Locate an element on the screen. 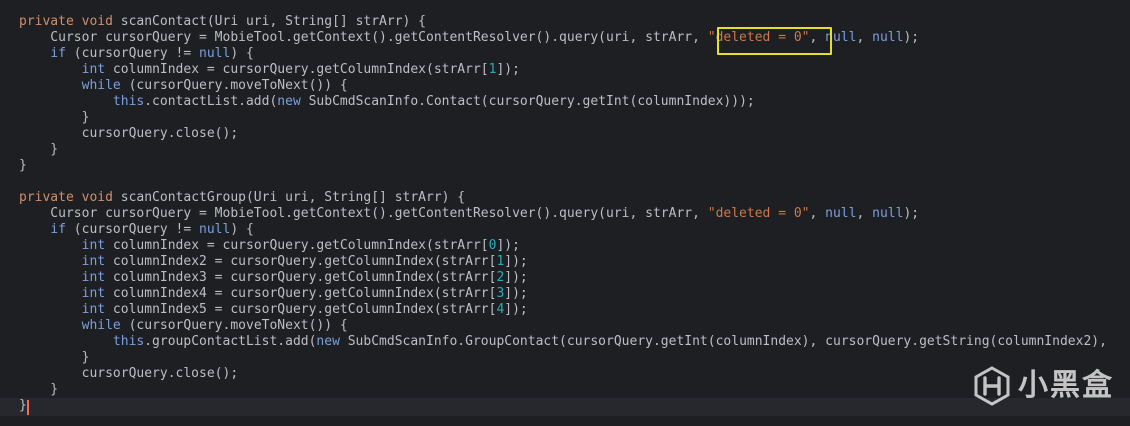 The height and width of the screenshot is (426, 1130). text-caret is located at coordinates (28, 407).